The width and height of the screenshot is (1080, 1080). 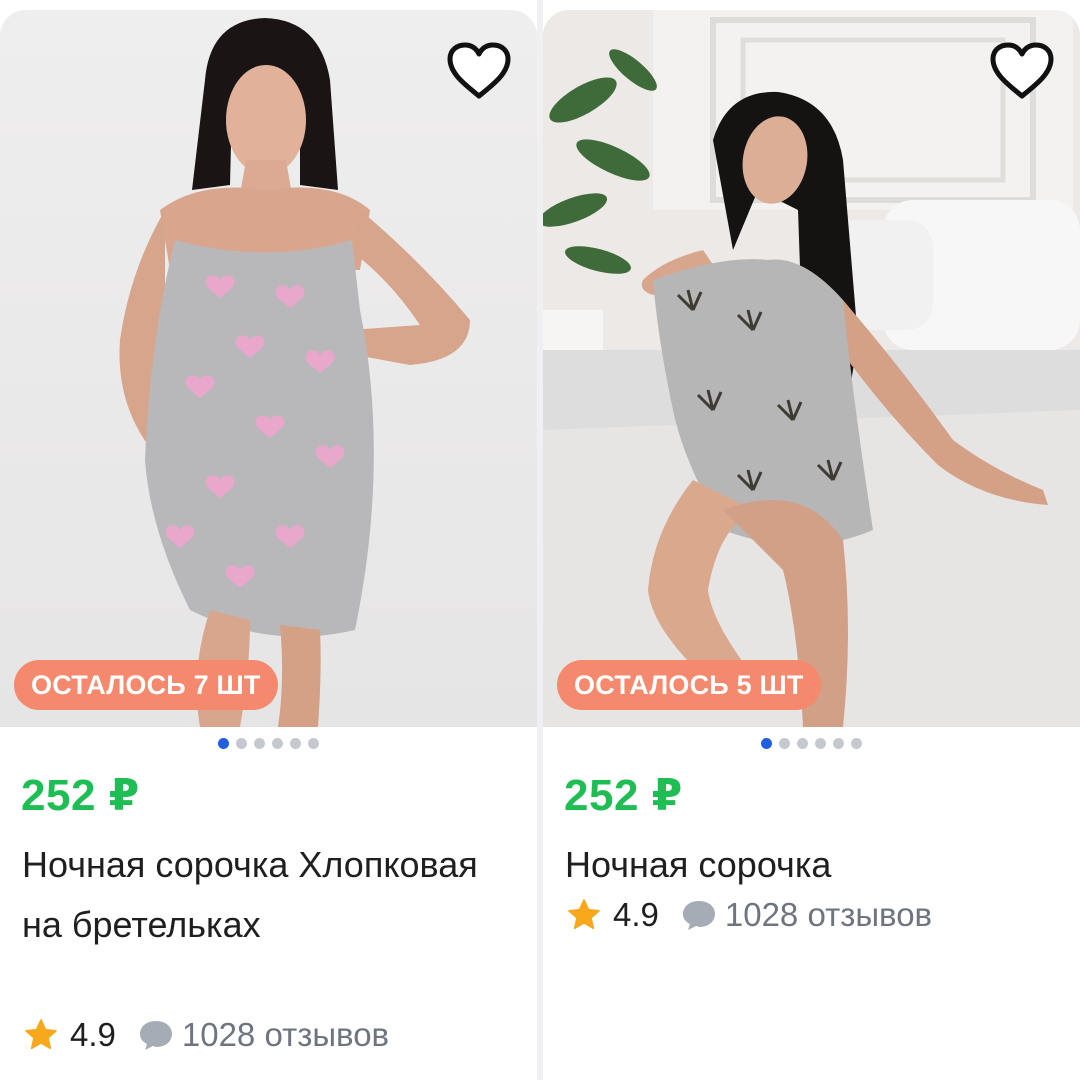 What do you see at coordinates (815, 865) in the screenshot?
I see `product-title: Ночная сорочка` at bounding box center [815, 865].